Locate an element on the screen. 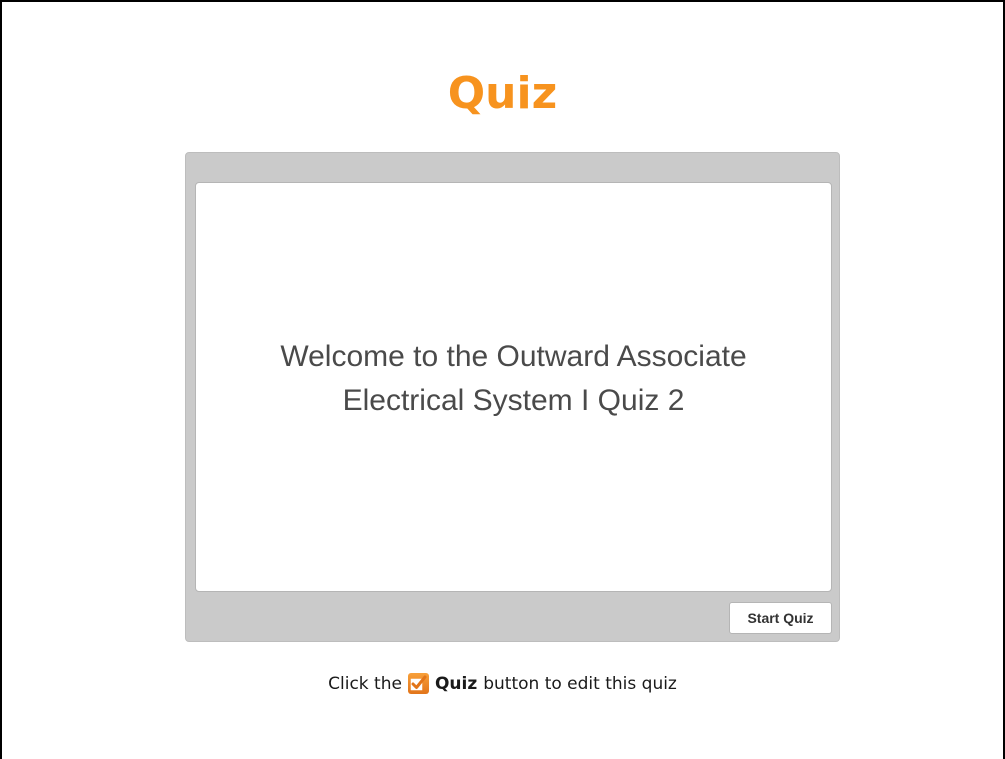 This screenshot has height=759, width=1005. quiz-title: Quiz is located at coordinates (502, 93).